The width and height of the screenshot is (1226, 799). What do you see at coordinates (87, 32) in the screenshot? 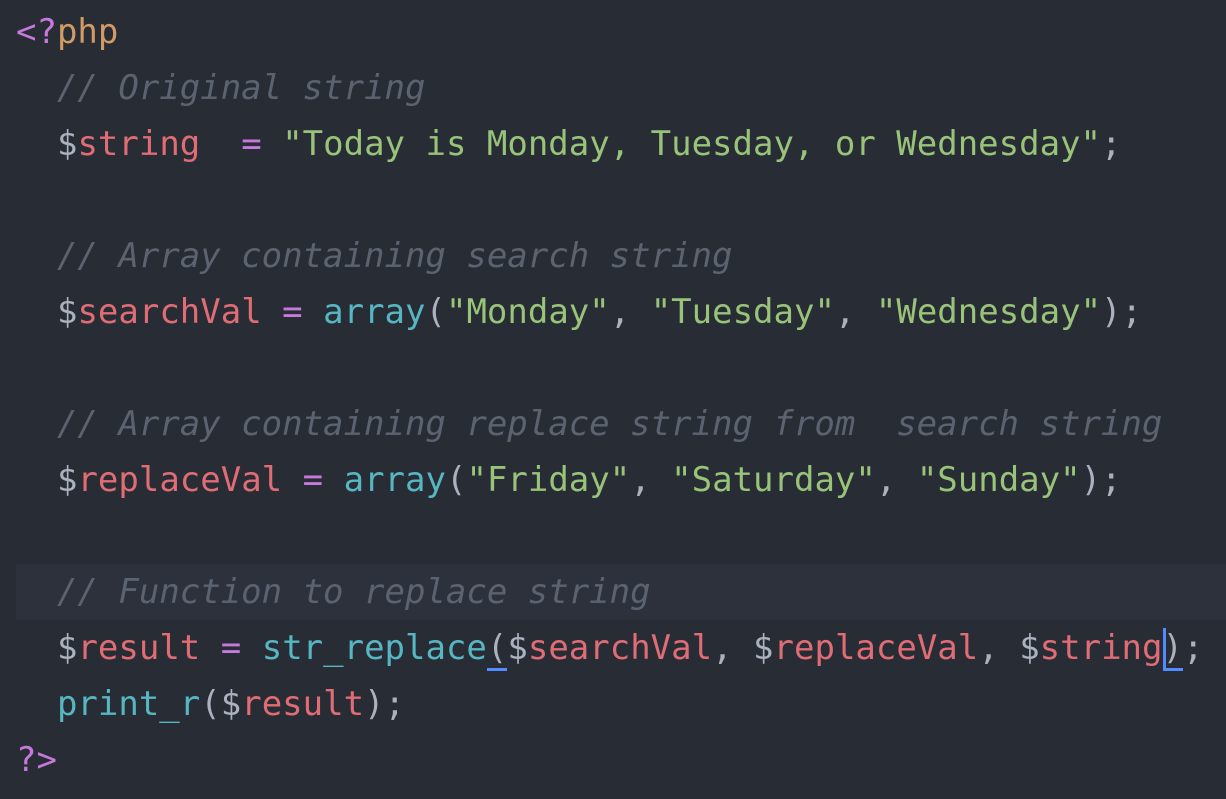
I see `php-keyword: php` at bounding box center [87, 32].